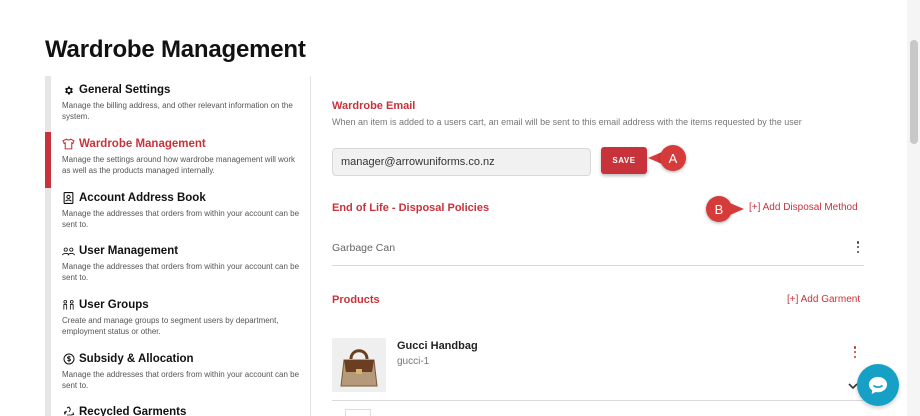 This screenshot has width=920, height=416. Describe the element at coordinates (48, 160) in the screenshot. I see `active-indicator` at that location.